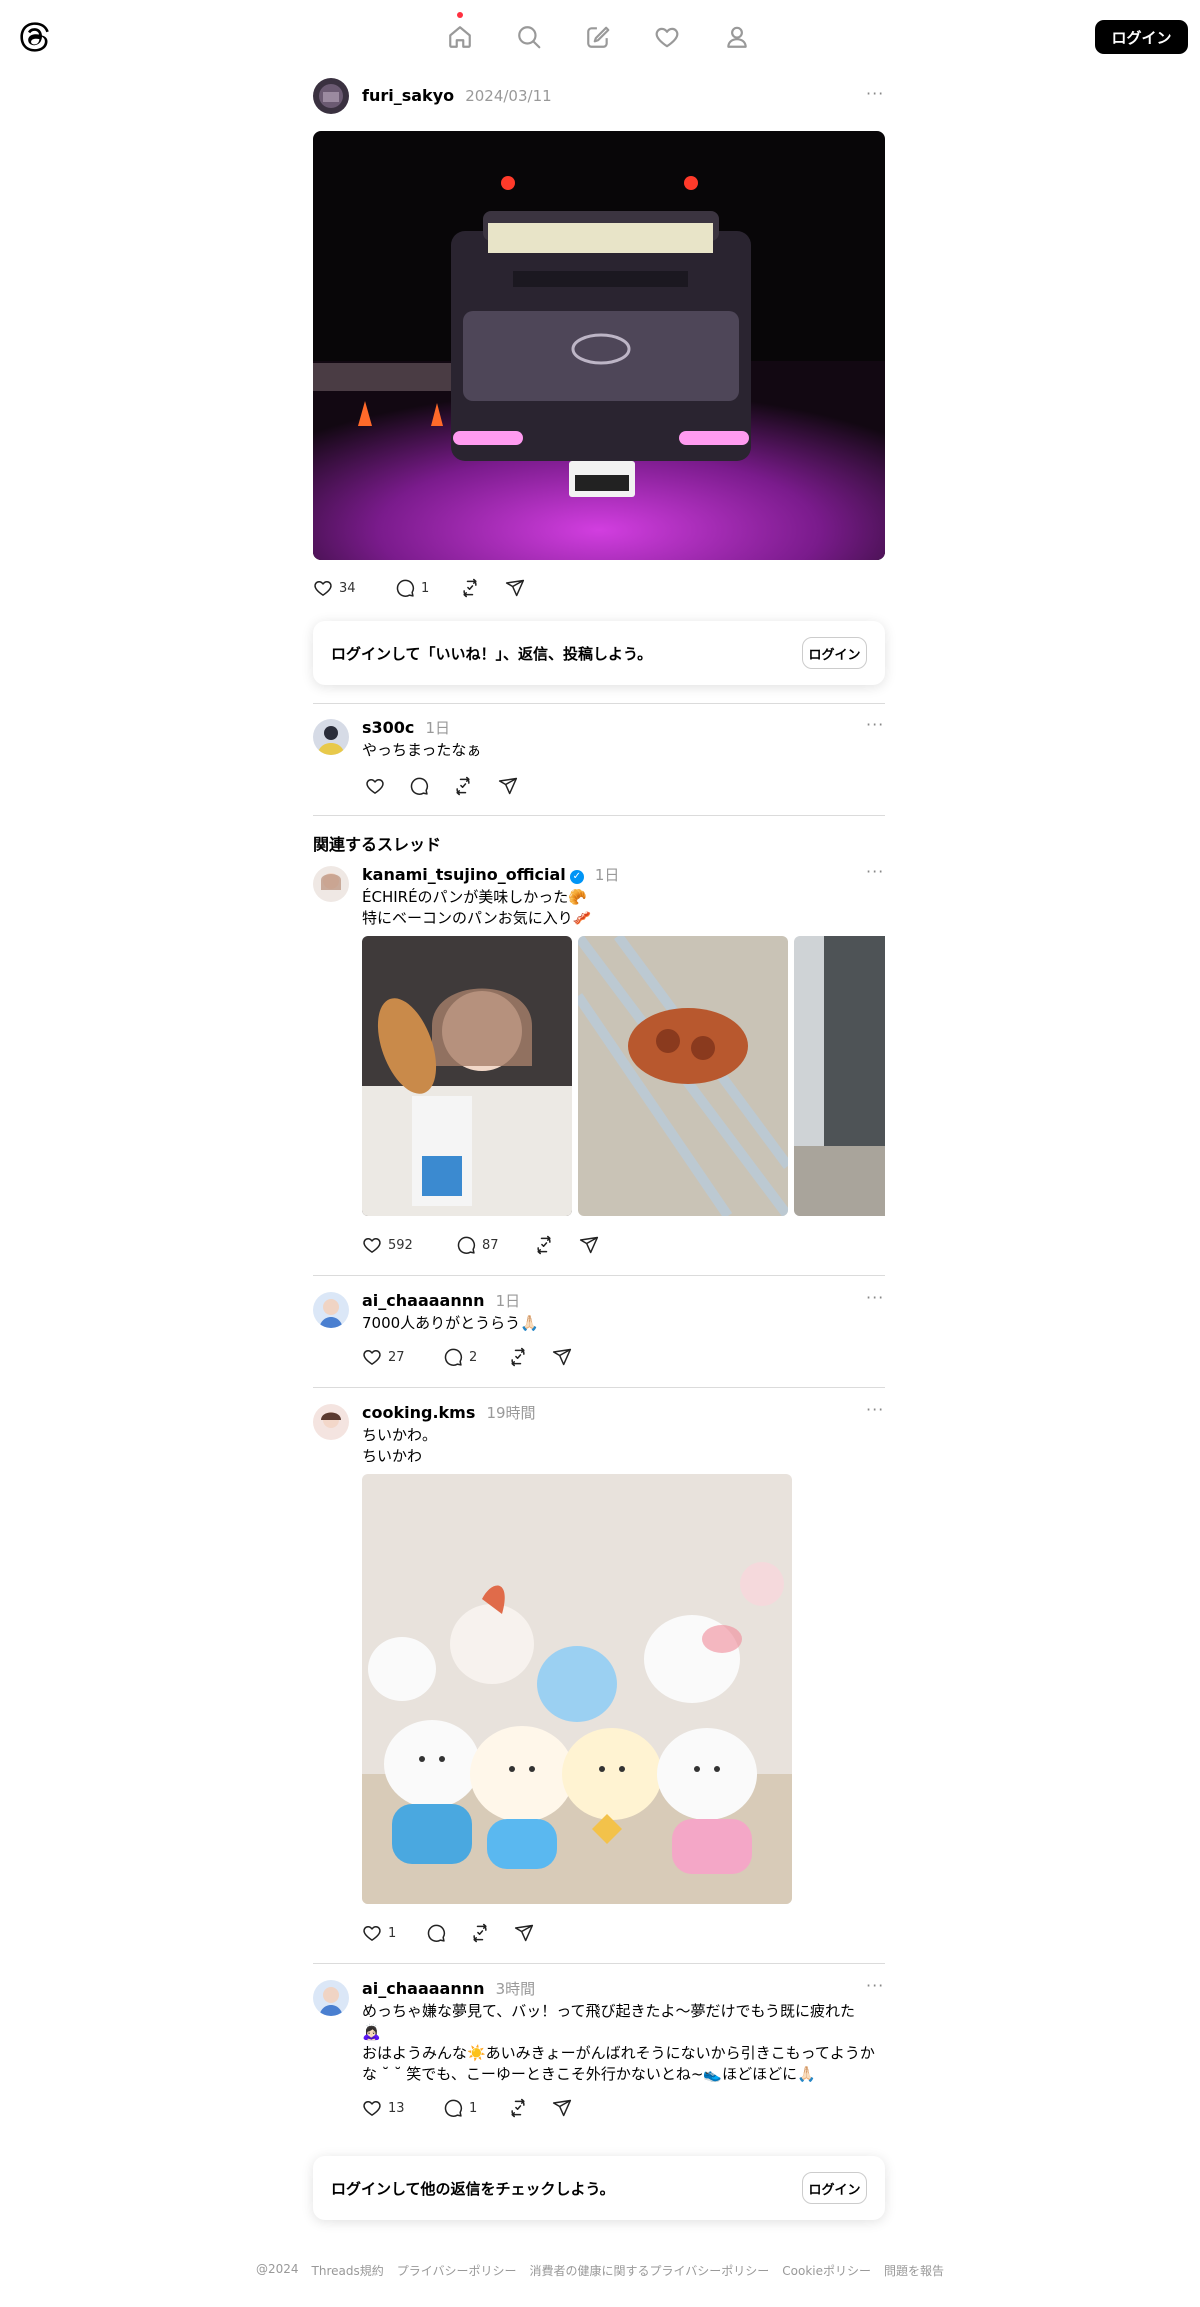 This screenshot has height=2307, width=1200. What do you see at coordinates (334, 588) in the screenshot?
I see `like-button: 34` at bounding box center [334, 588].